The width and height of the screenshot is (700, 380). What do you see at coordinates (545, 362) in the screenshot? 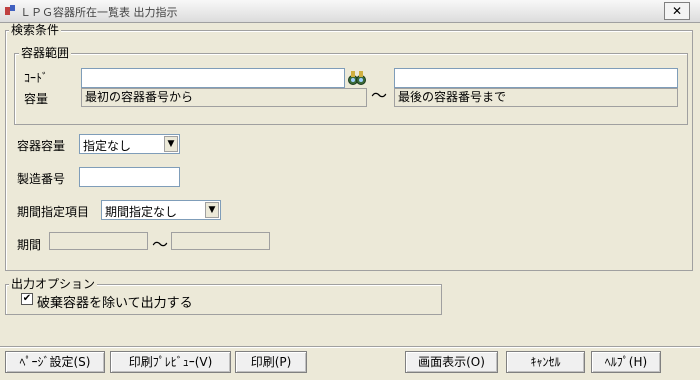
I see `cancel-button: ｷｬﾝｾﾙ` at bounding box center [545, 362].